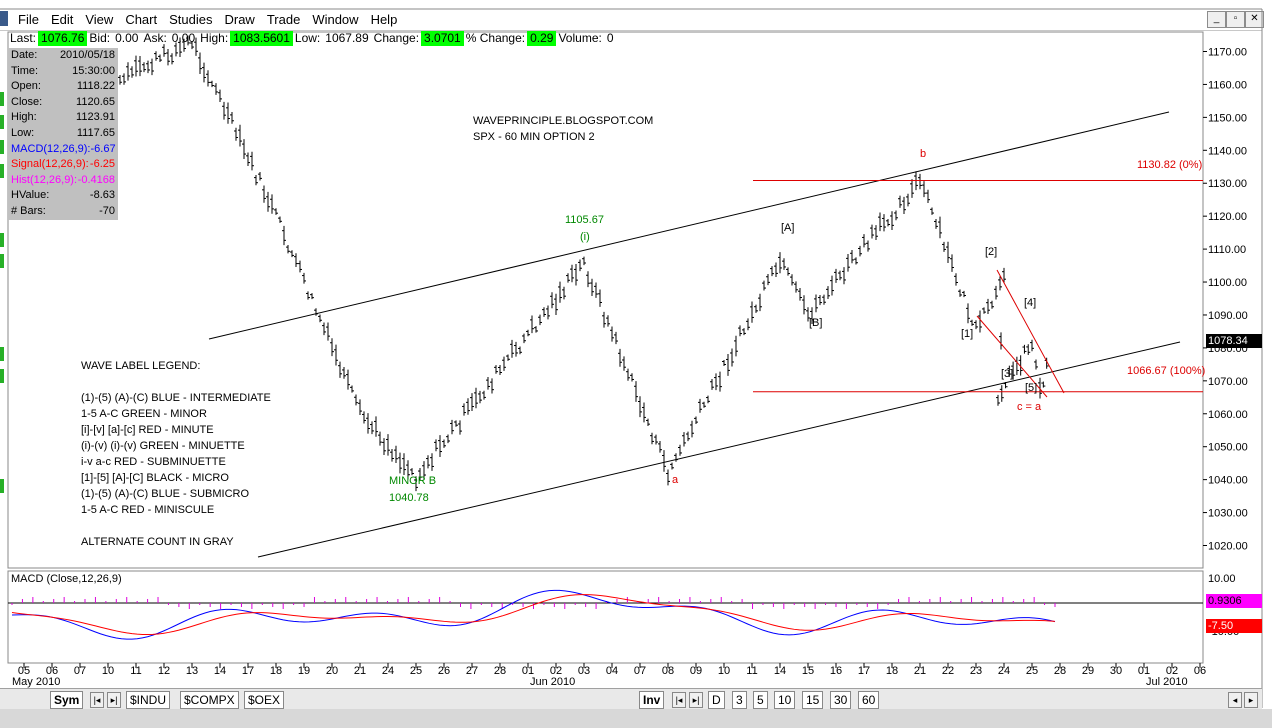 The height and width of the screenshot is (728, 1272). I want to click on fib-high-label: 1130.82 (0%), so click(1170, 165).